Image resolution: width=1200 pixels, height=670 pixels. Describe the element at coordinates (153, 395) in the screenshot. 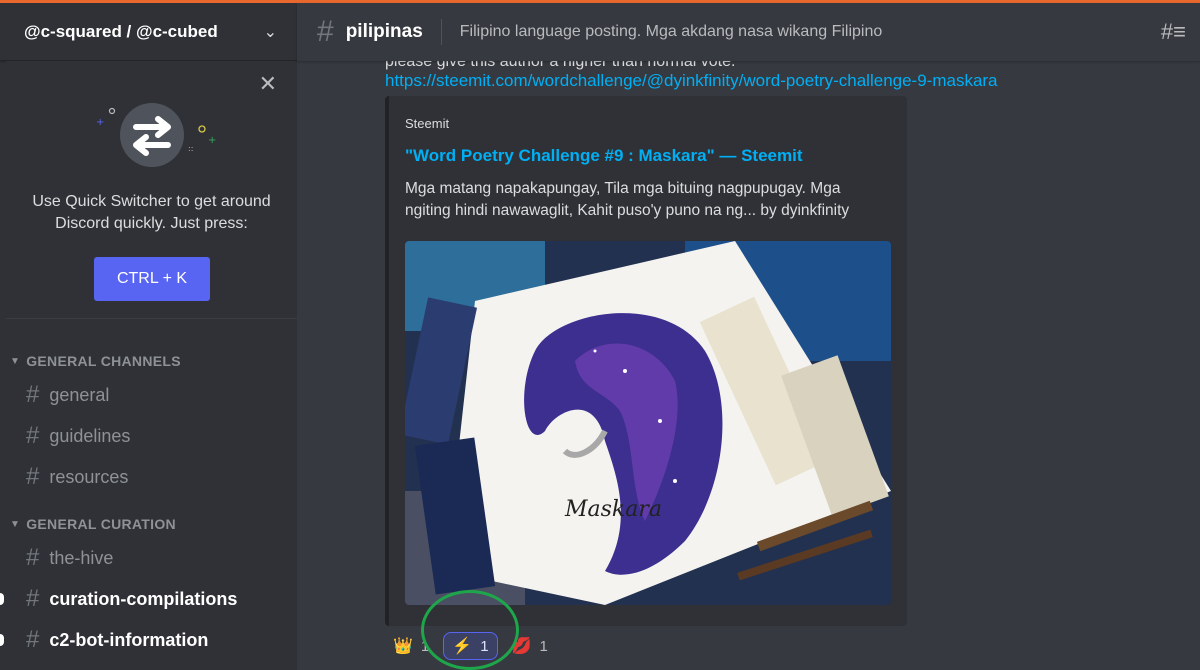

I see `channel-general: # general` at that location.